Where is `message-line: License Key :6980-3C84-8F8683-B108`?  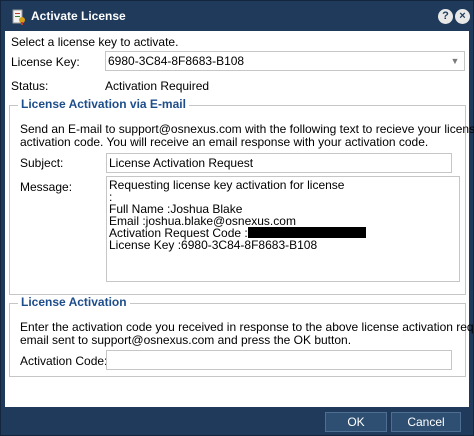
message-line: License Key :6980-3C84-8F8683-B108 is located at coordinates (213, 245).